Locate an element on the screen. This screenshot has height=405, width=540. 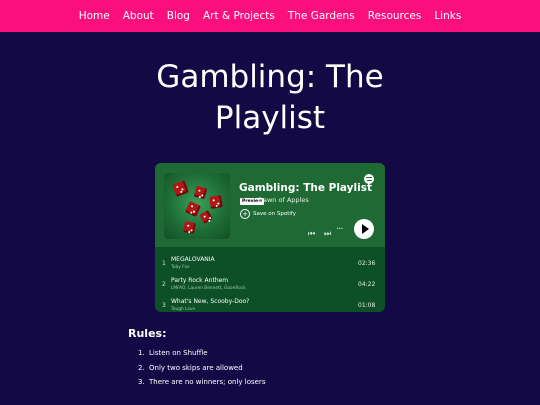
rule-text: Only two skips are allowed is located at coordinates (196, 367).